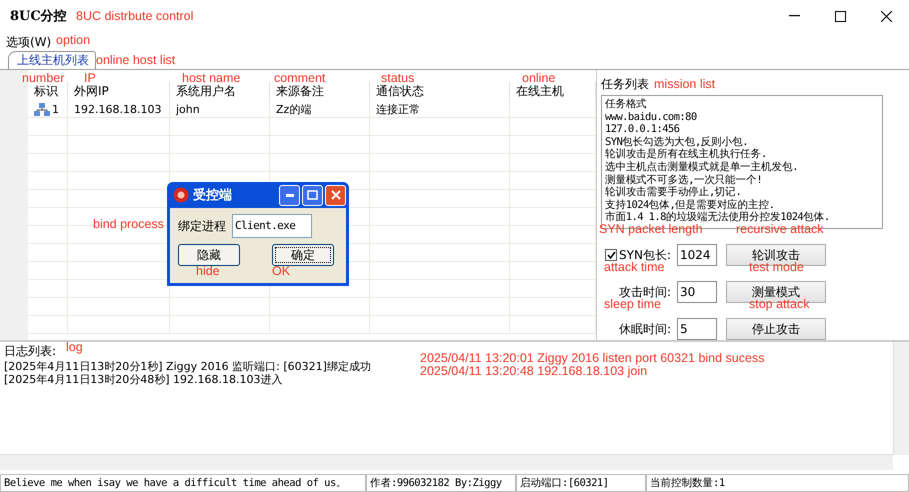 The width and height of the screenshot is (909, 492). Describe the element at coordinates (697, 292) in the screenshot. I see `input-field: 30` at that location.